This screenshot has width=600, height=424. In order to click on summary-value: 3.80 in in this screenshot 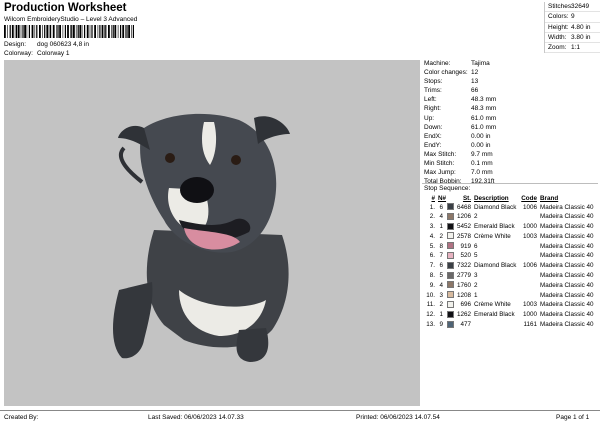, I will do `click(581, 37)`.